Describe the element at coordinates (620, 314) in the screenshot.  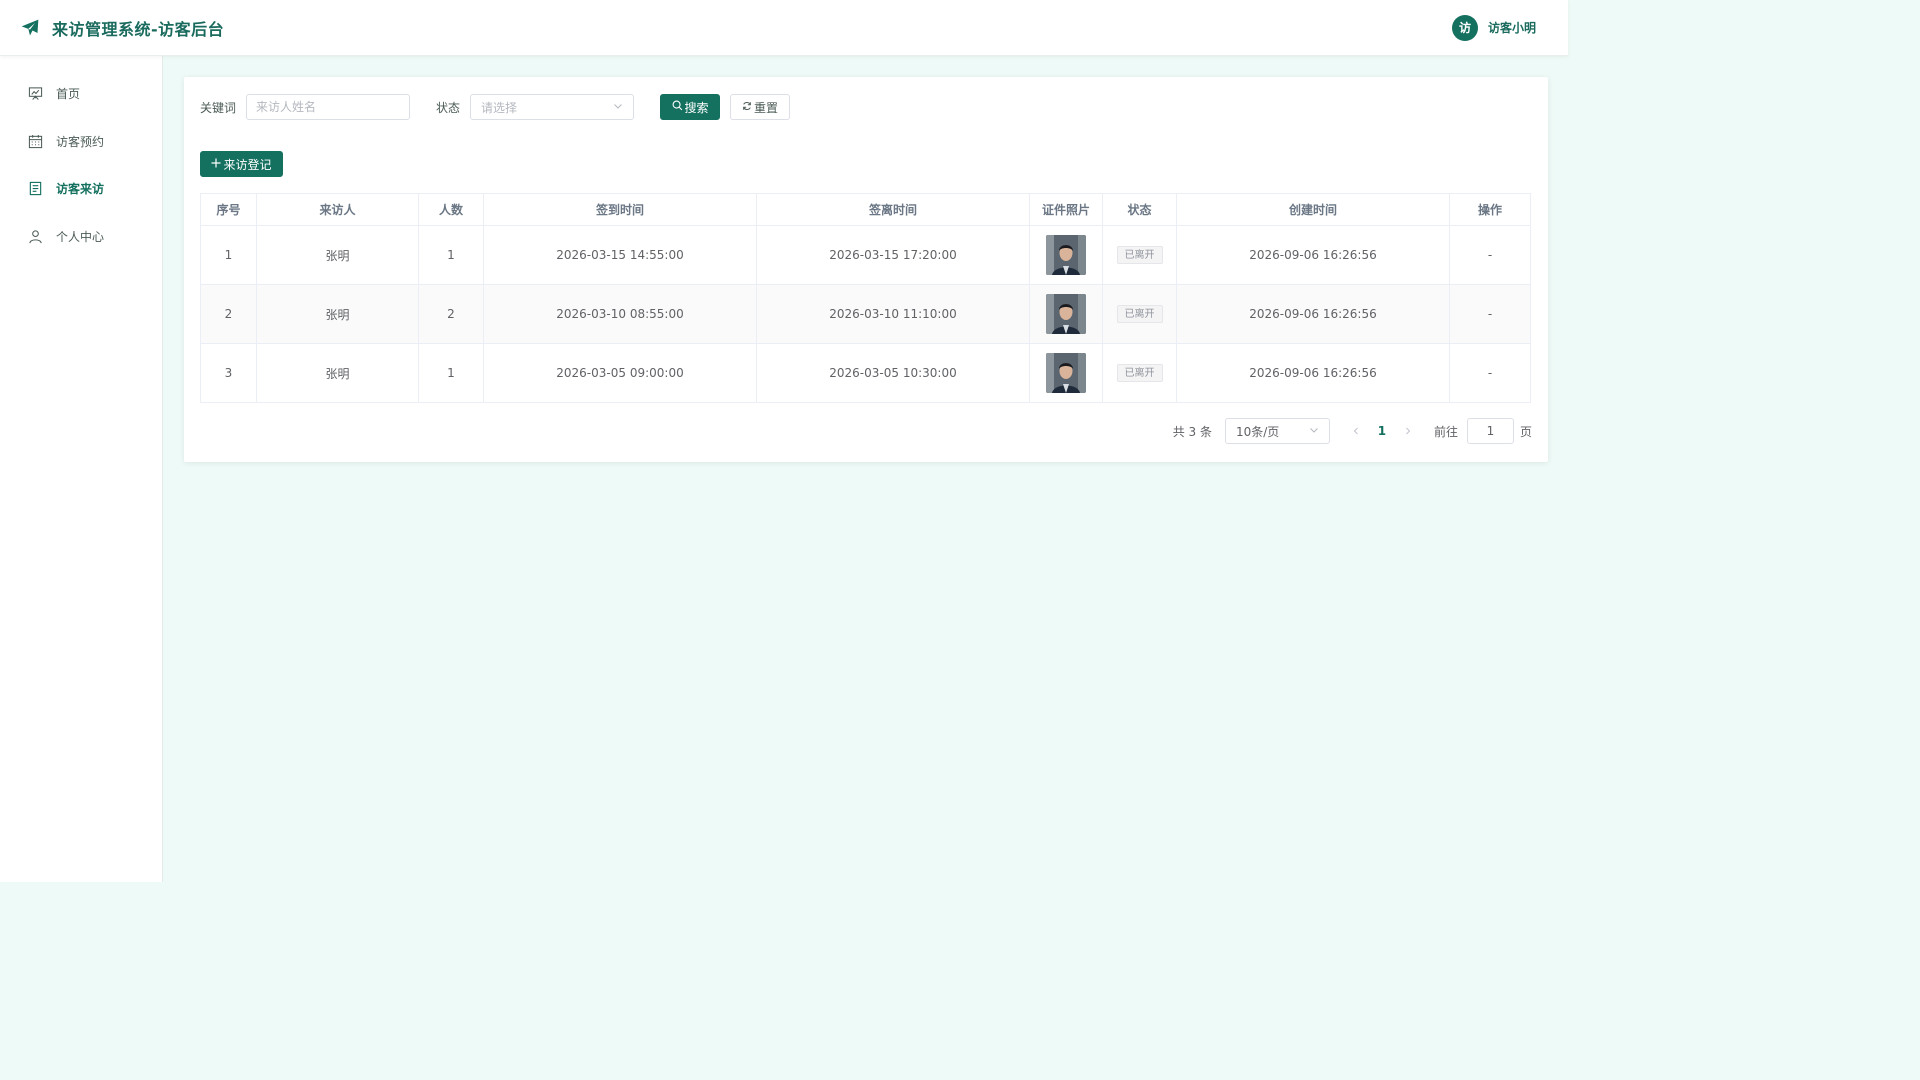
I see `cell-checkin: 2026-03-10 08:55:00` at that location.